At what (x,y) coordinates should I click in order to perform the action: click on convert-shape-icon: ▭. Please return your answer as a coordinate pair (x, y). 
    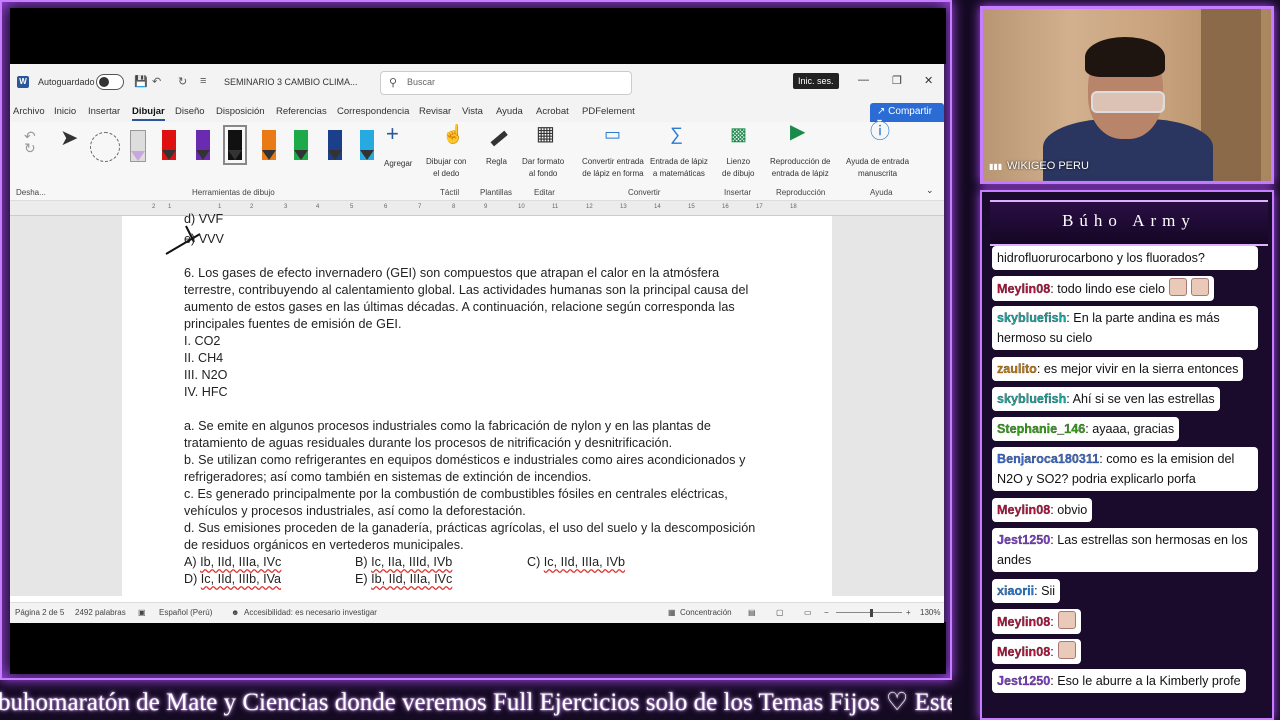
    Looking at the image, I should click on (612, 134).